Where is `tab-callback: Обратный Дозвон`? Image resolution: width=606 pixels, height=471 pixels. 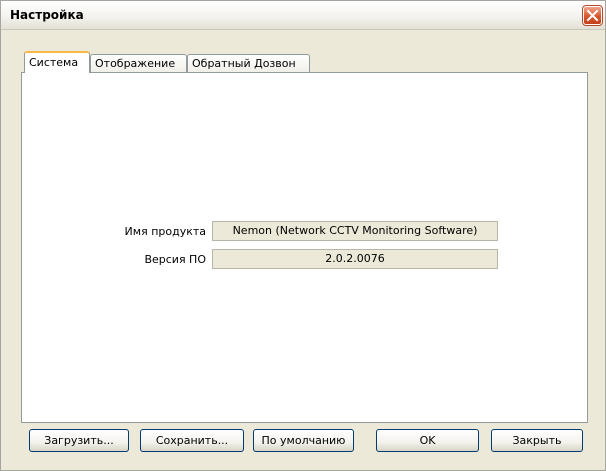
tab-callback: Обратный Дозвон is located at coordinates (248, 63).